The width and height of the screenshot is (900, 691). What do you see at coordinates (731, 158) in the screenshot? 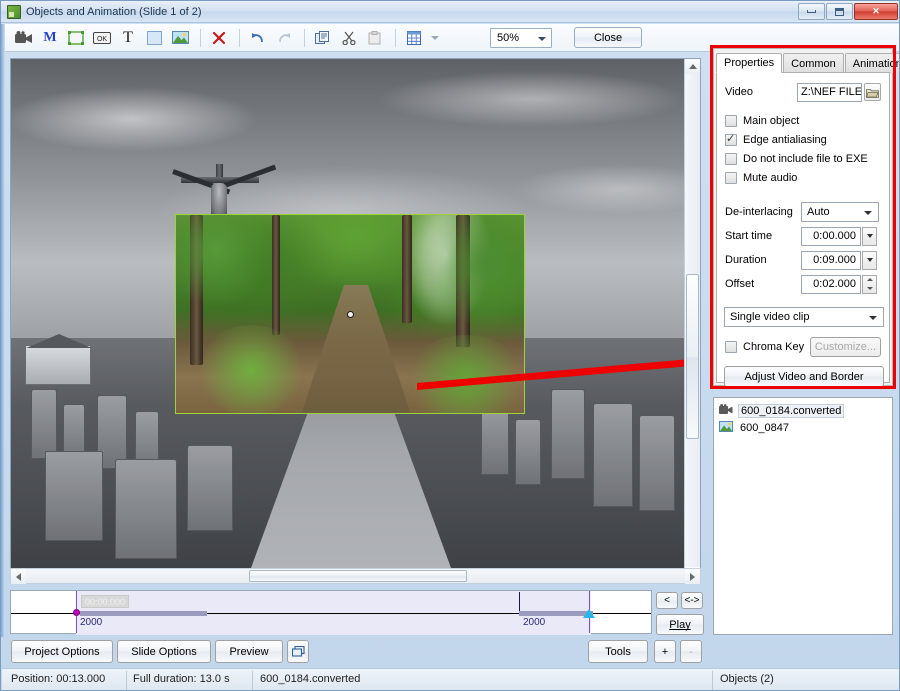
I see `exclude-from-exe-checkbox` at bounding box center [731, 158].